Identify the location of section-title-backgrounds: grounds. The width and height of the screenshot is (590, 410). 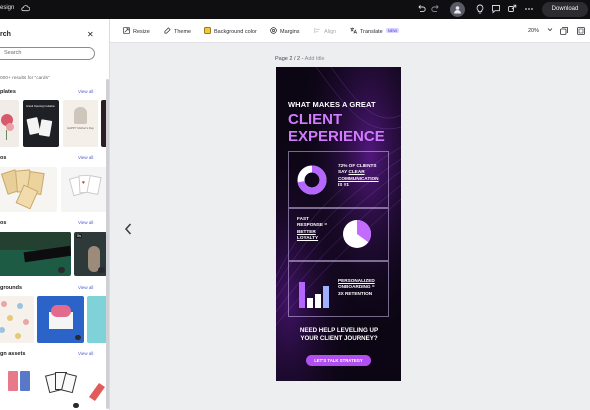
(11, 288).